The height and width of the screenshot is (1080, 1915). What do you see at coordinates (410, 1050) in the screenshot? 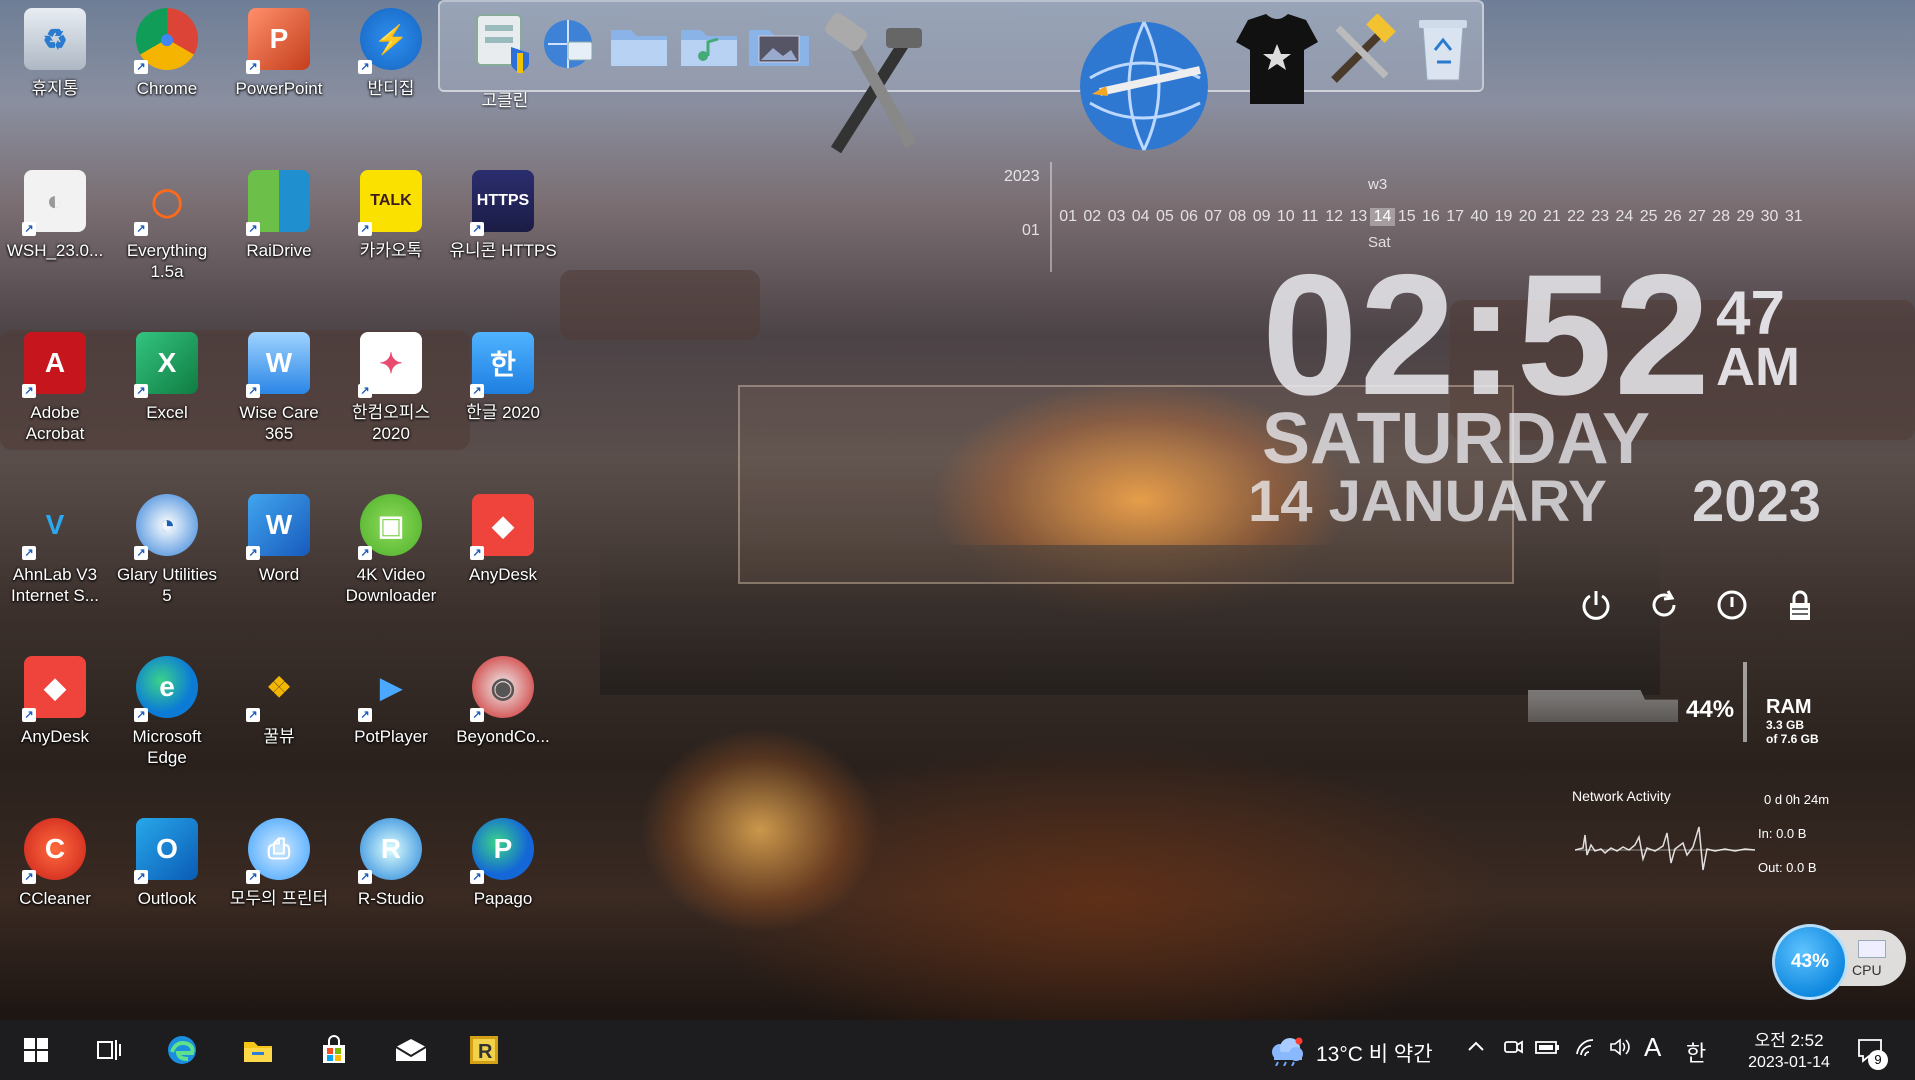
I see `mail-icon` at bounding box center [410, 1050].